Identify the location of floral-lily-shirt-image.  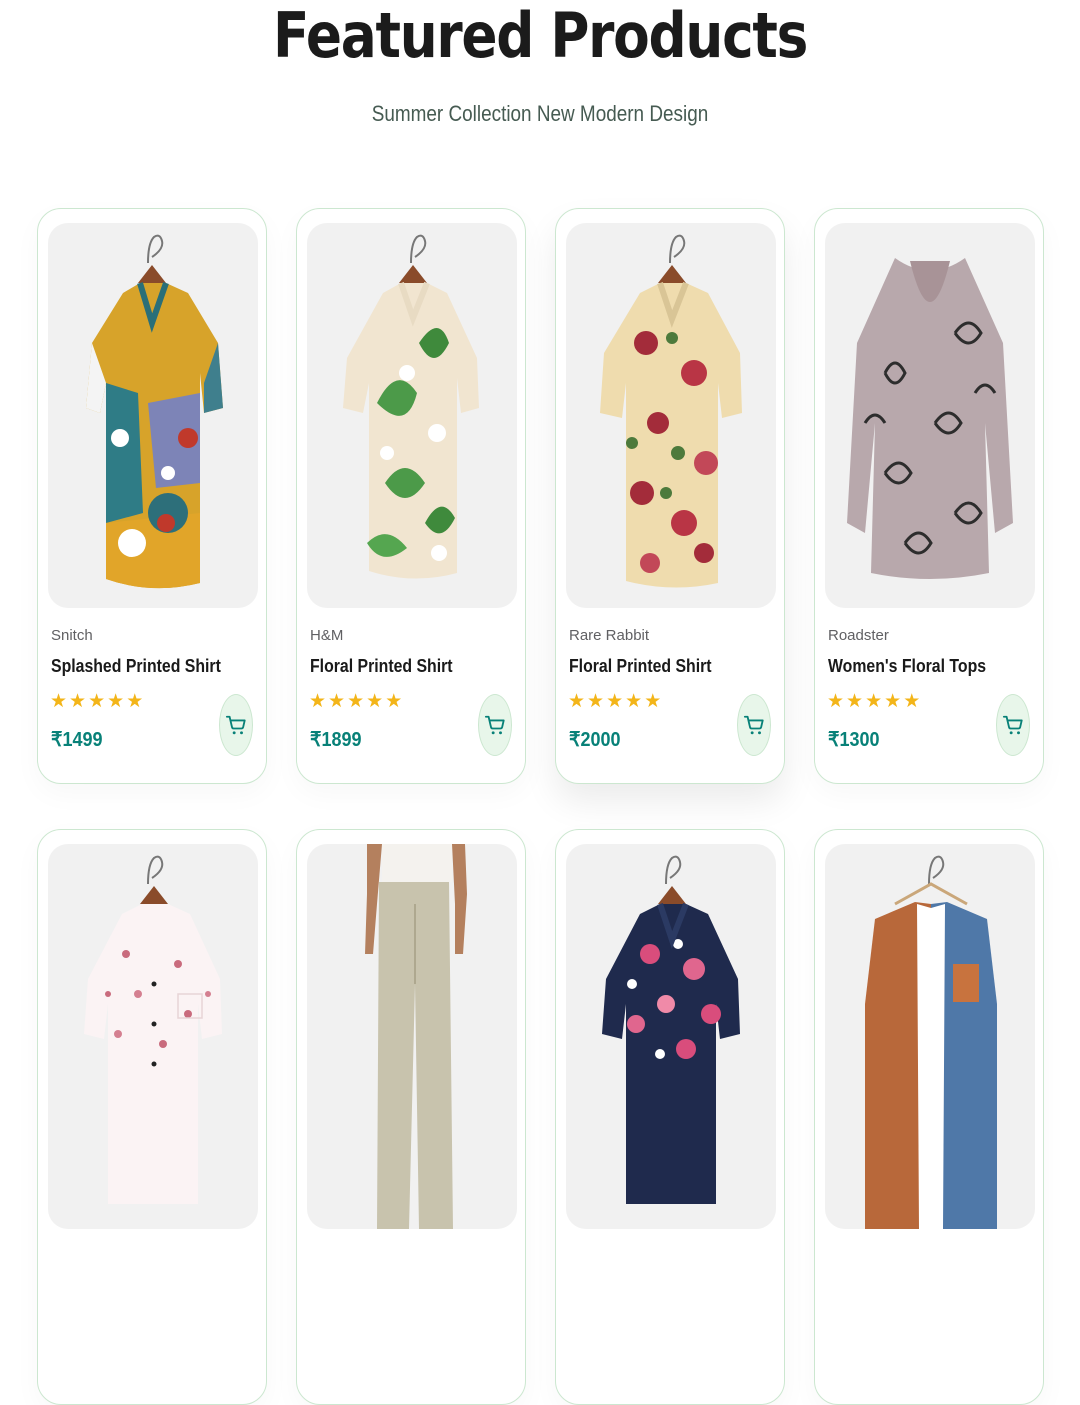
(411, 406).